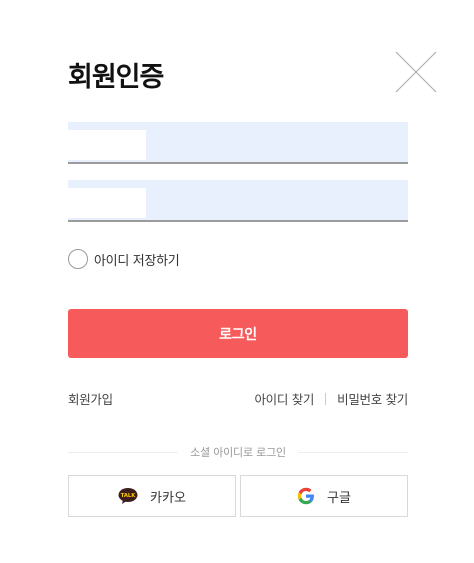  What do you see at coordinates (137, 261) in the screenshot?
I see `remember-id-label: 아이디 저장하기` at bounding box center [137, 261].